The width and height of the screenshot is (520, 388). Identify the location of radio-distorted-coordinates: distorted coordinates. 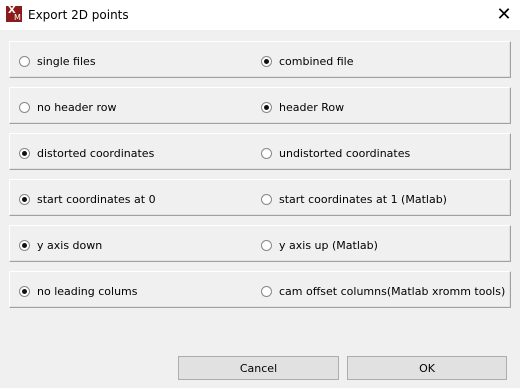
(86, 153).